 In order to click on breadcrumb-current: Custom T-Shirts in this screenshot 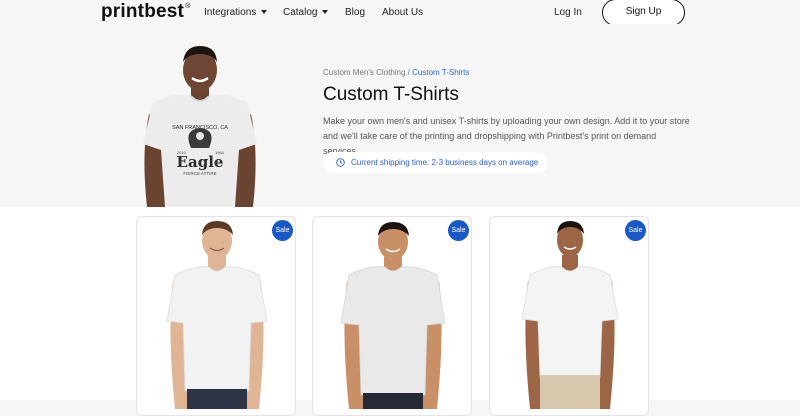, I will do `click(441, 72)`.